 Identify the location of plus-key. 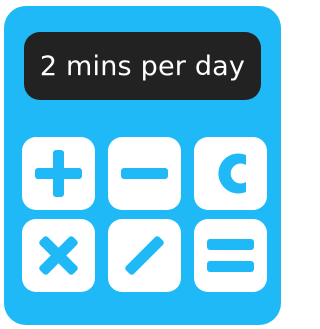
(58, 173).